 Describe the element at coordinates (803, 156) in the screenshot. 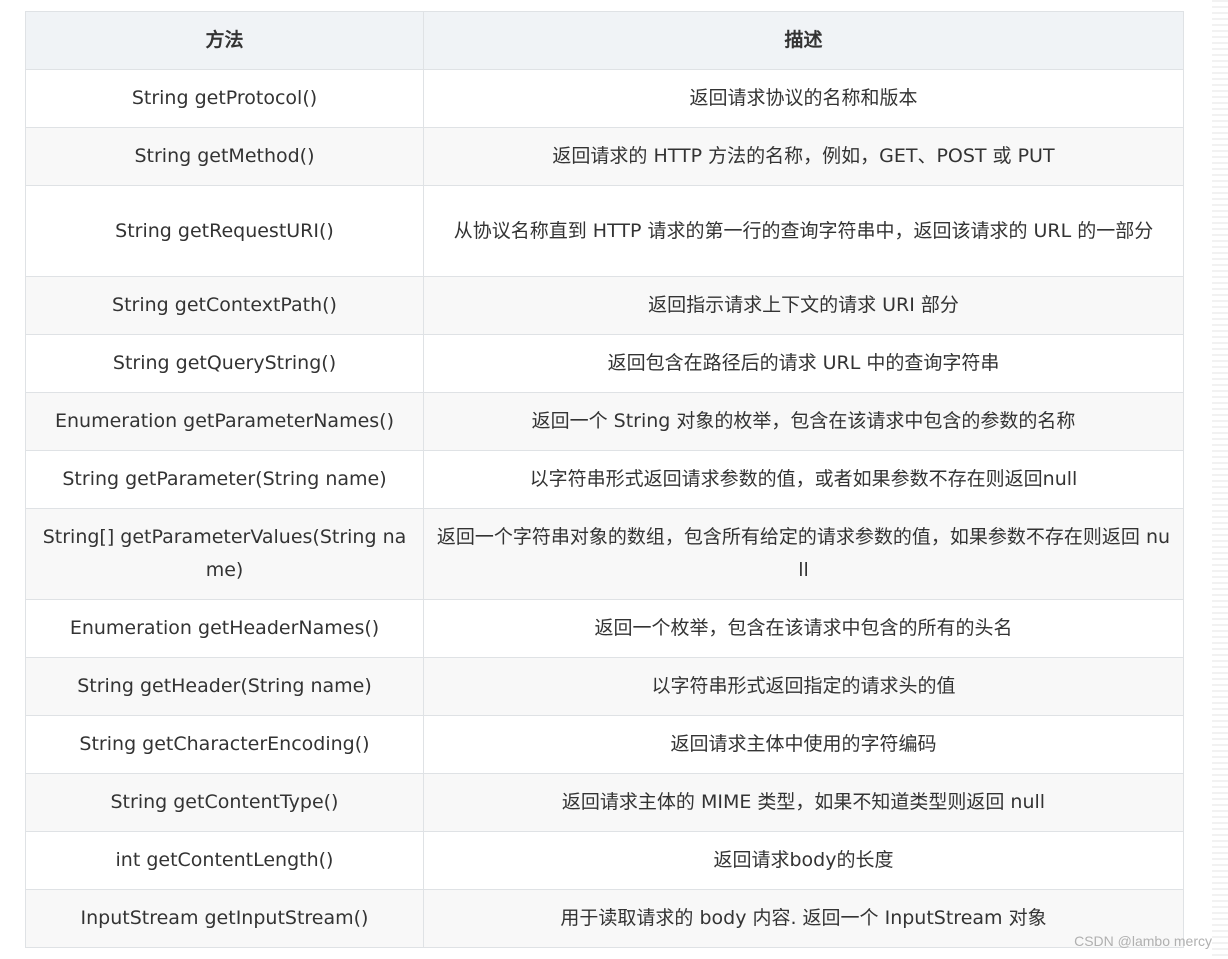

I see `description-cell: 返回请求的 HTTP 方法的名称，例如，GET、POST 或 PUT` at that location.